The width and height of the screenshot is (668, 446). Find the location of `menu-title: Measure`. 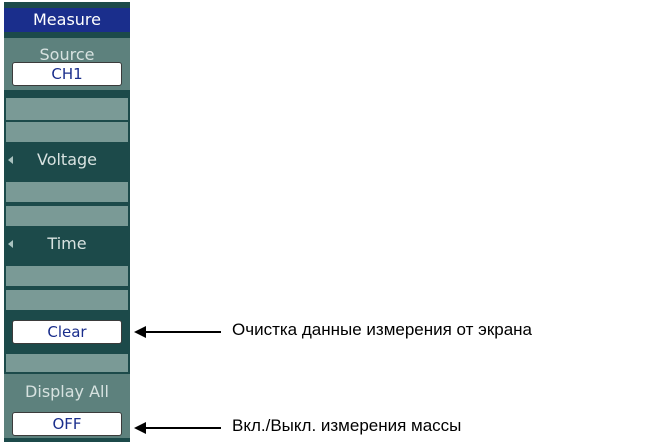

menu-title: Measure is located at coordinates (67, 20).